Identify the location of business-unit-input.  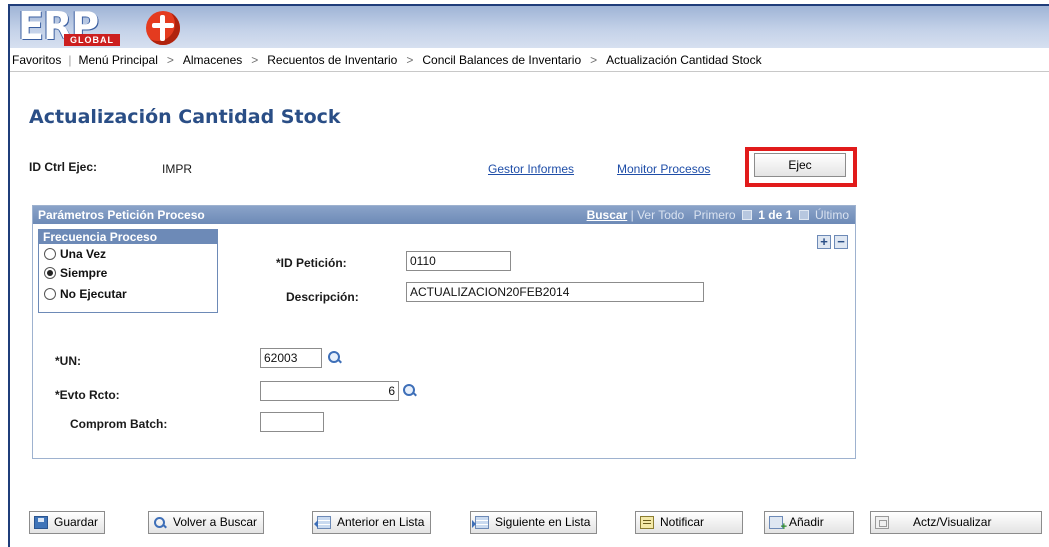
(291, 358).